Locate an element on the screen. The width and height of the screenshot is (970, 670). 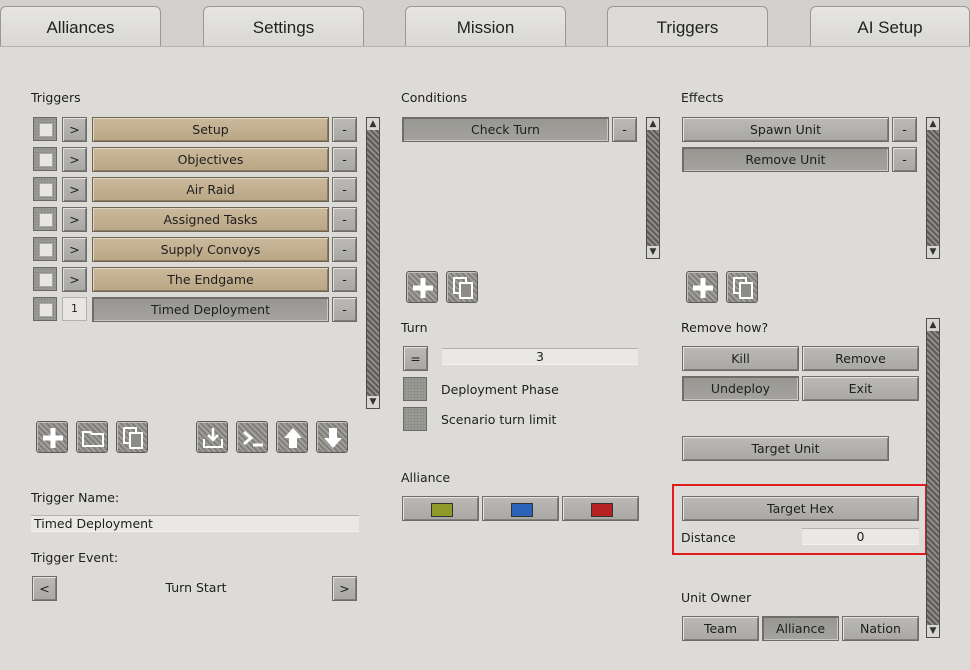
unit-owner-team-button: Team is located at coordinates (720, 628).